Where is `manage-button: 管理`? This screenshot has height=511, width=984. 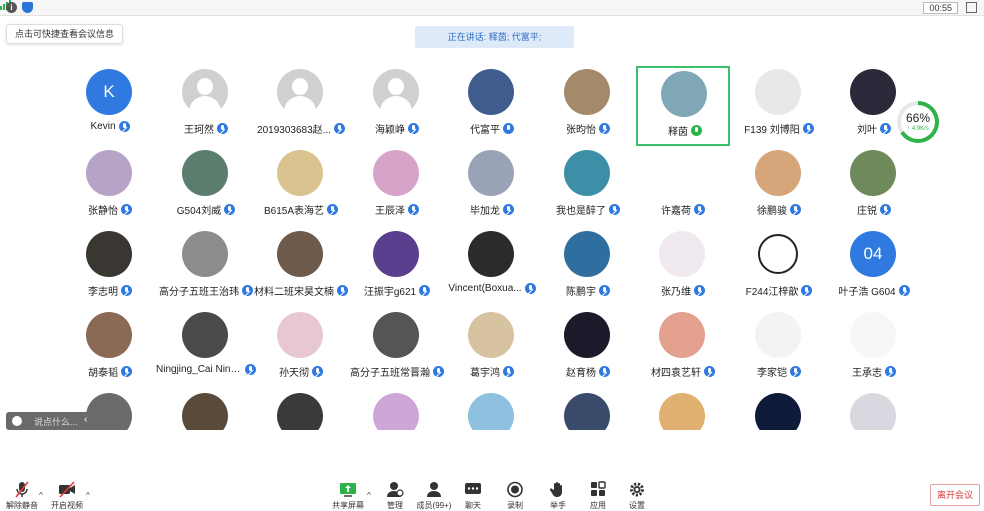 manage-button: 管理 is located at coordinates (395, 496).